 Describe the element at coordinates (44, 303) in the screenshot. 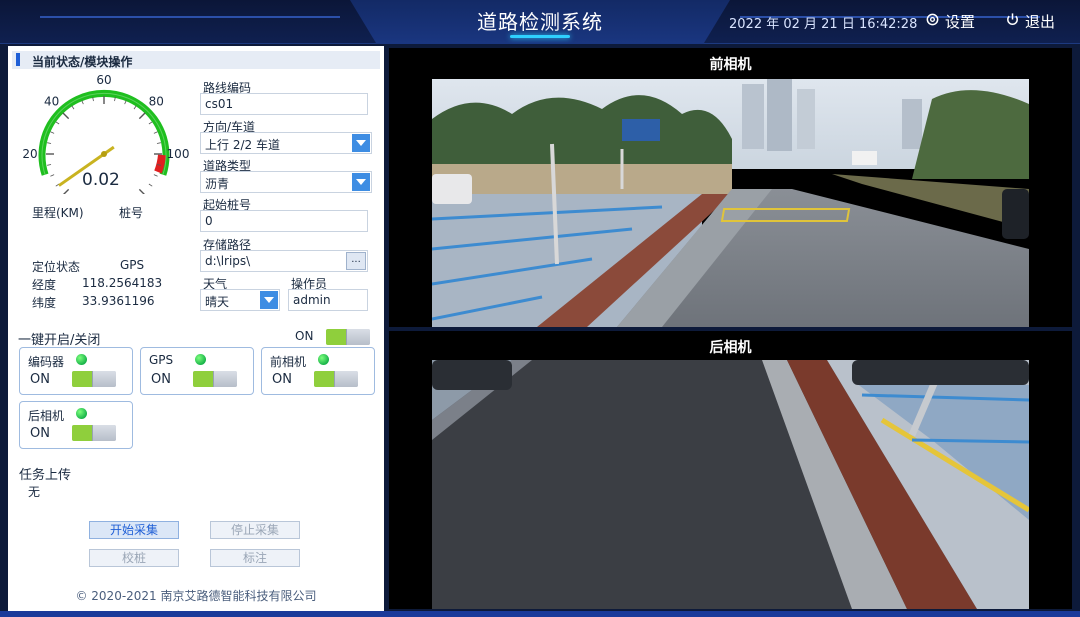

I see `latitude-label: 纬度` at that location.